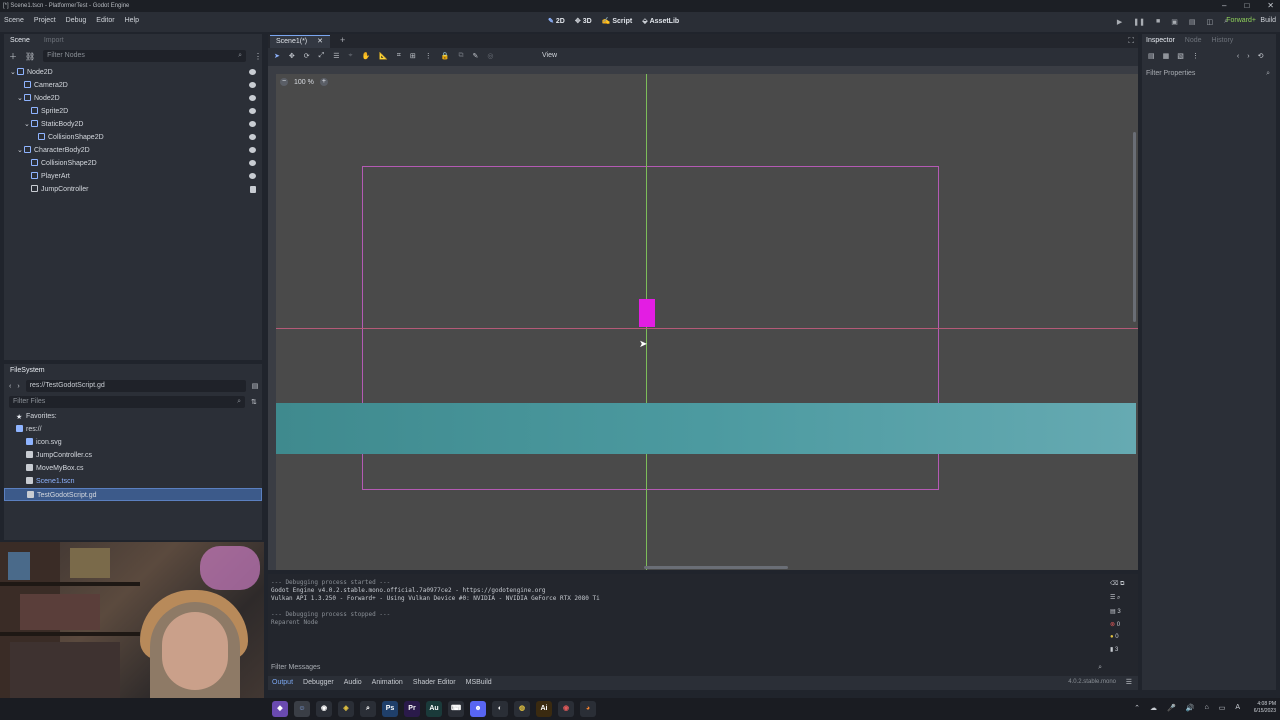 The image size is (1280, 720). What do you see at coordinates (617, 21) in the screenshot?
I see `workspace-script-button: ✍ Script` at bounding box center [617, 21].